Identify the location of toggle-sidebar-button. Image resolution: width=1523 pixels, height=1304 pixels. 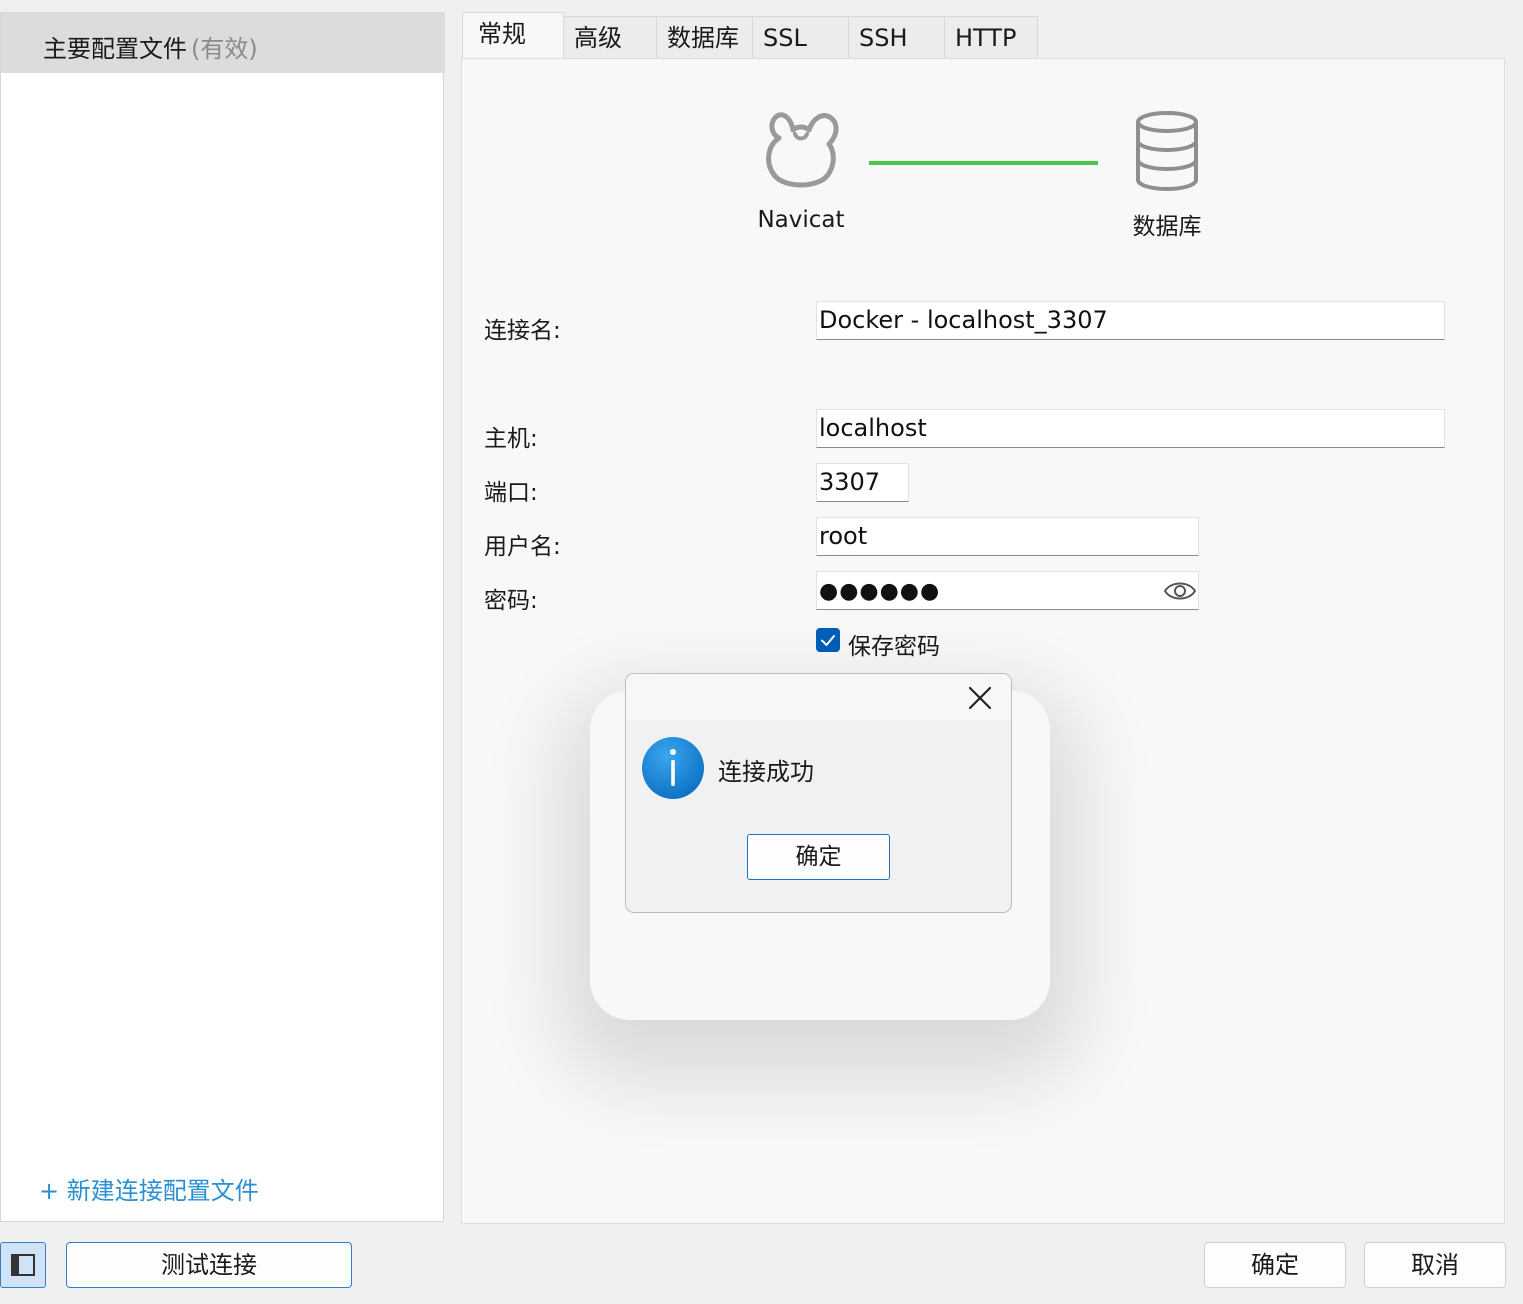
(23, 1265).